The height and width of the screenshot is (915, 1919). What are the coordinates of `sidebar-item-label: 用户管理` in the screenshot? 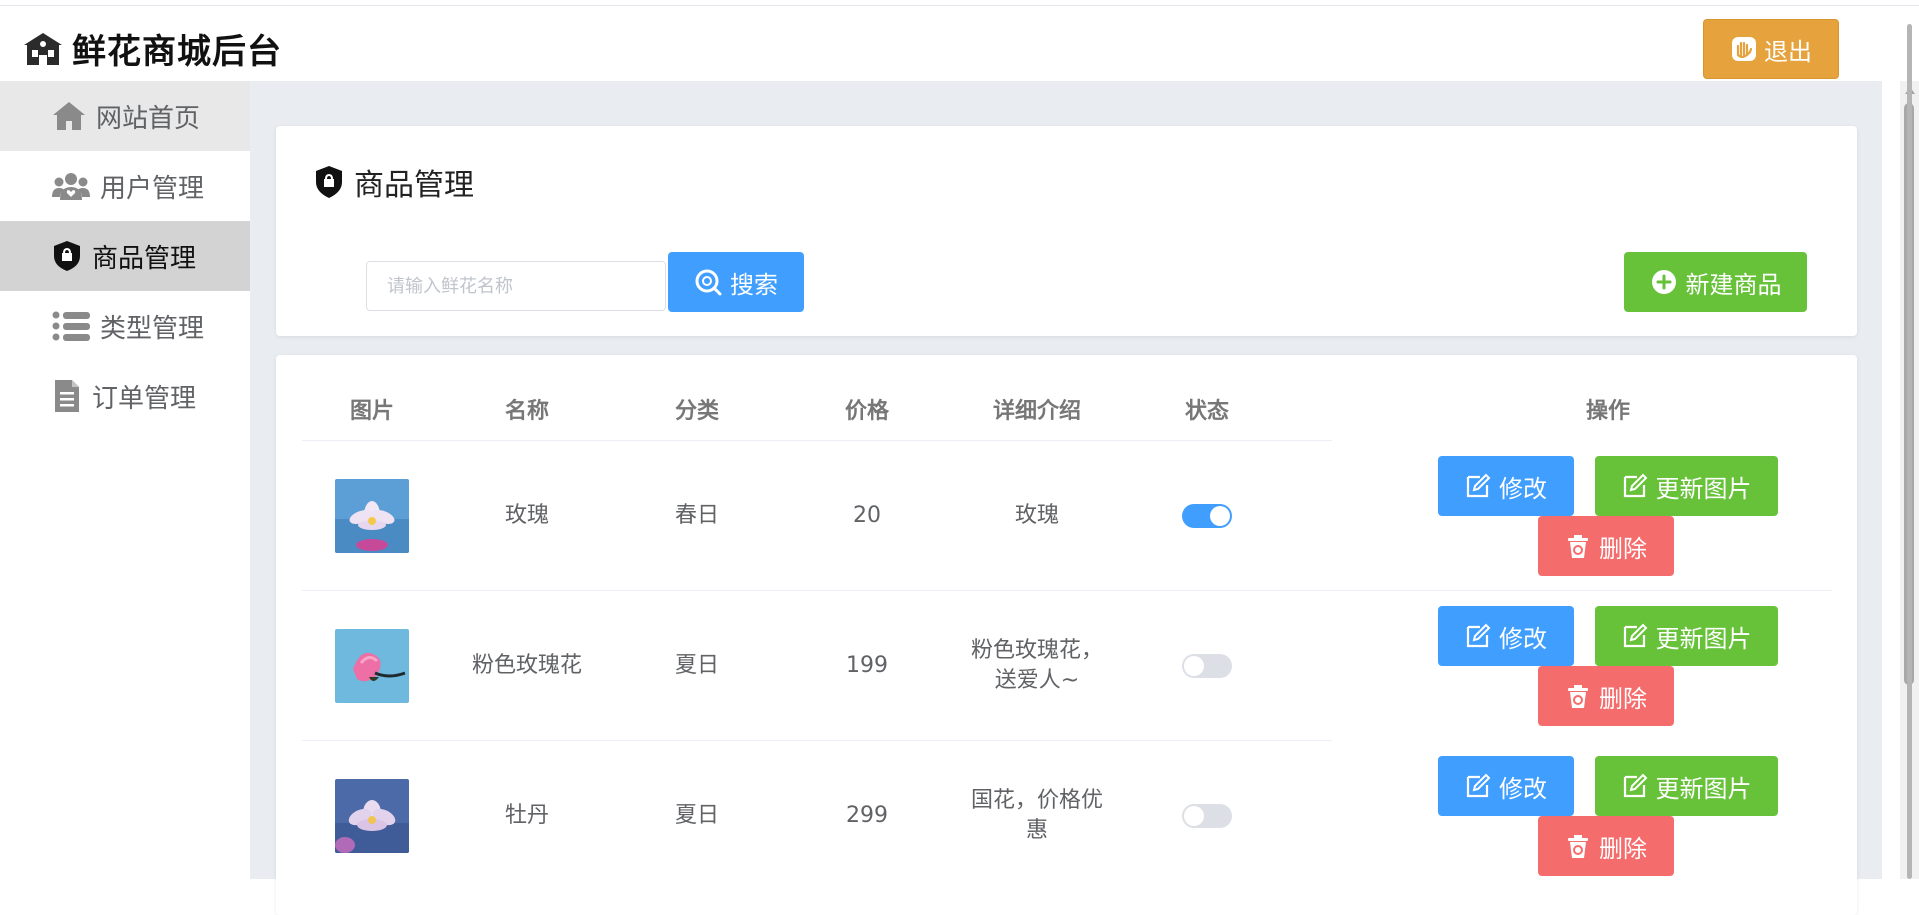 It's located at (152, 188).